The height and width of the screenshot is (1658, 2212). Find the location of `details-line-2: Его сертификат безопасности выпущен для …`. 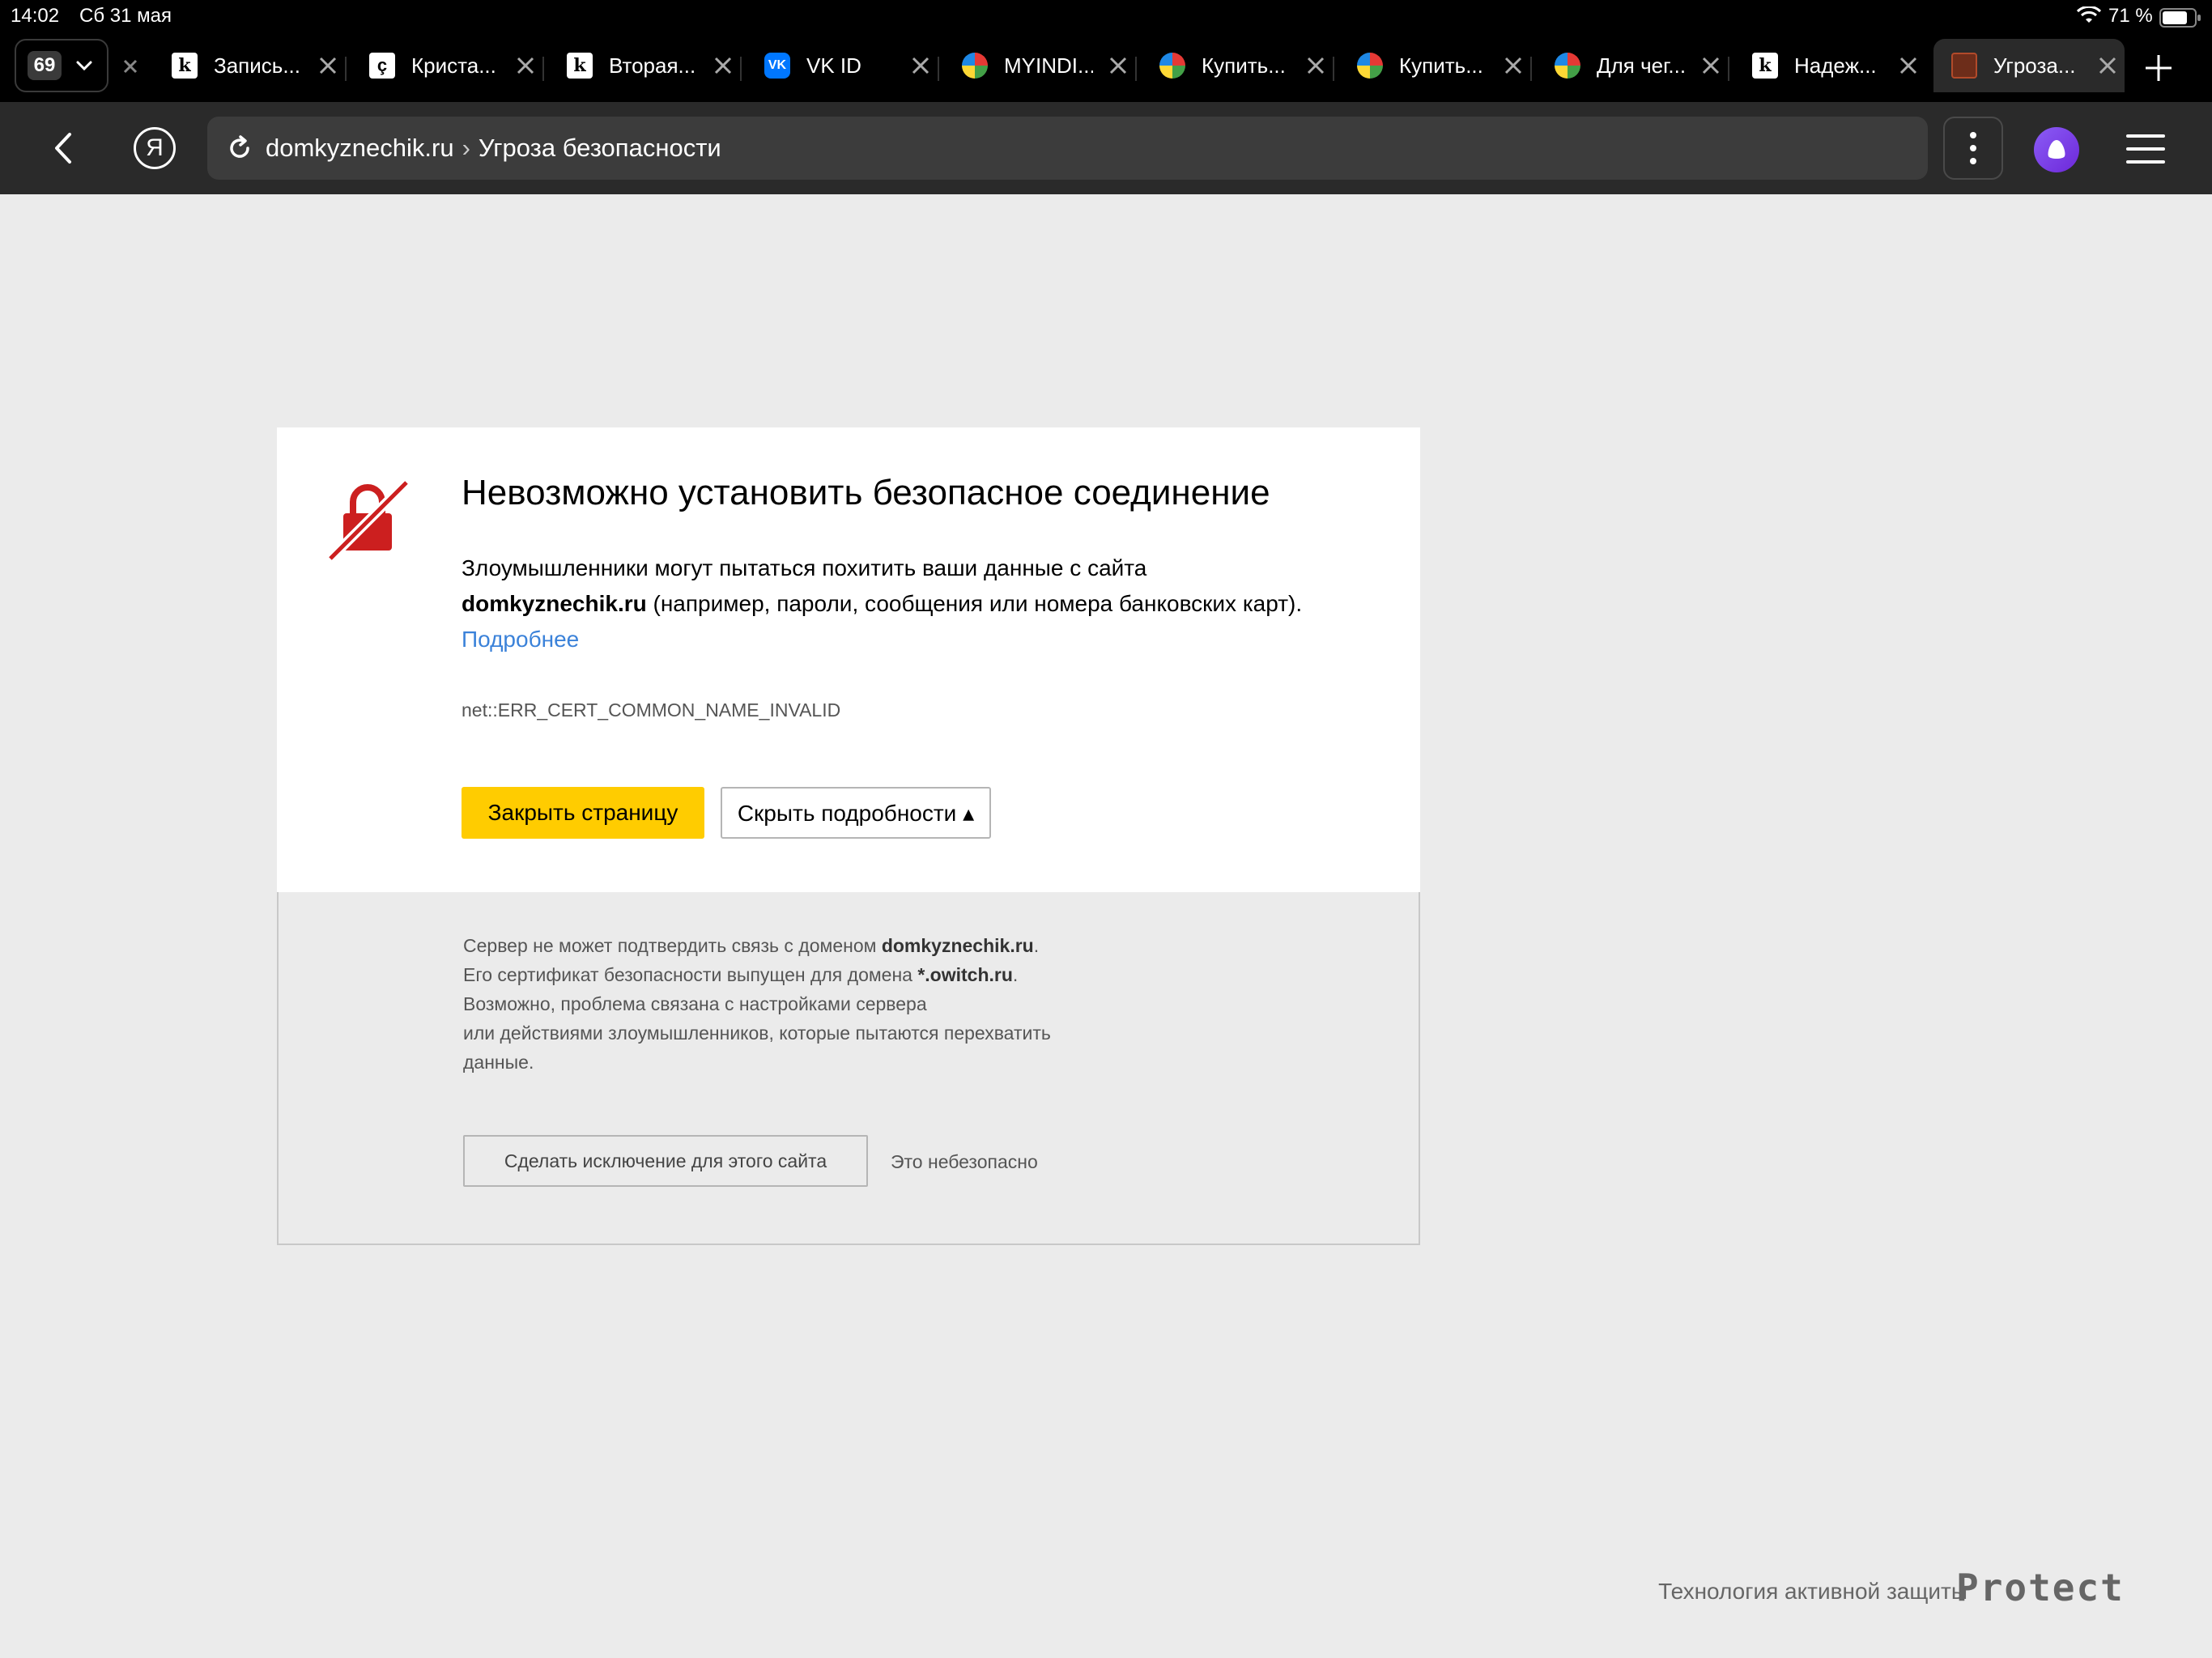

details-line-2: Его сертификат безопасности выпущен для … is located at coordinates (690, 974).